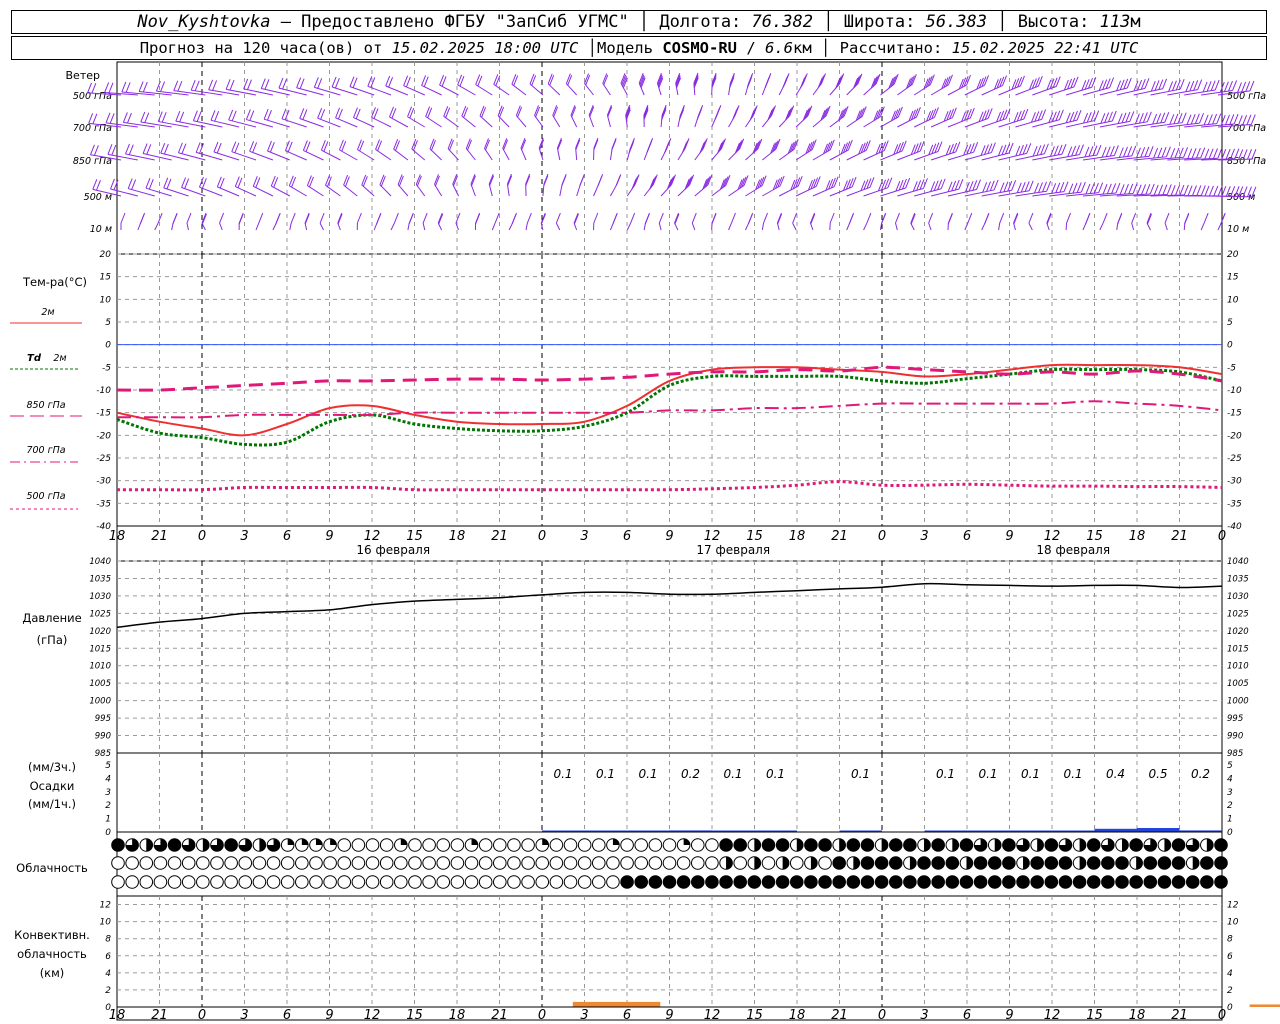 This screenshot has height=1024, width=1280. What do you see at coordinates (1238, 684) in the screenshot?
I see `pressure-tick-right: 1005` at bounding box center [1238, 684].